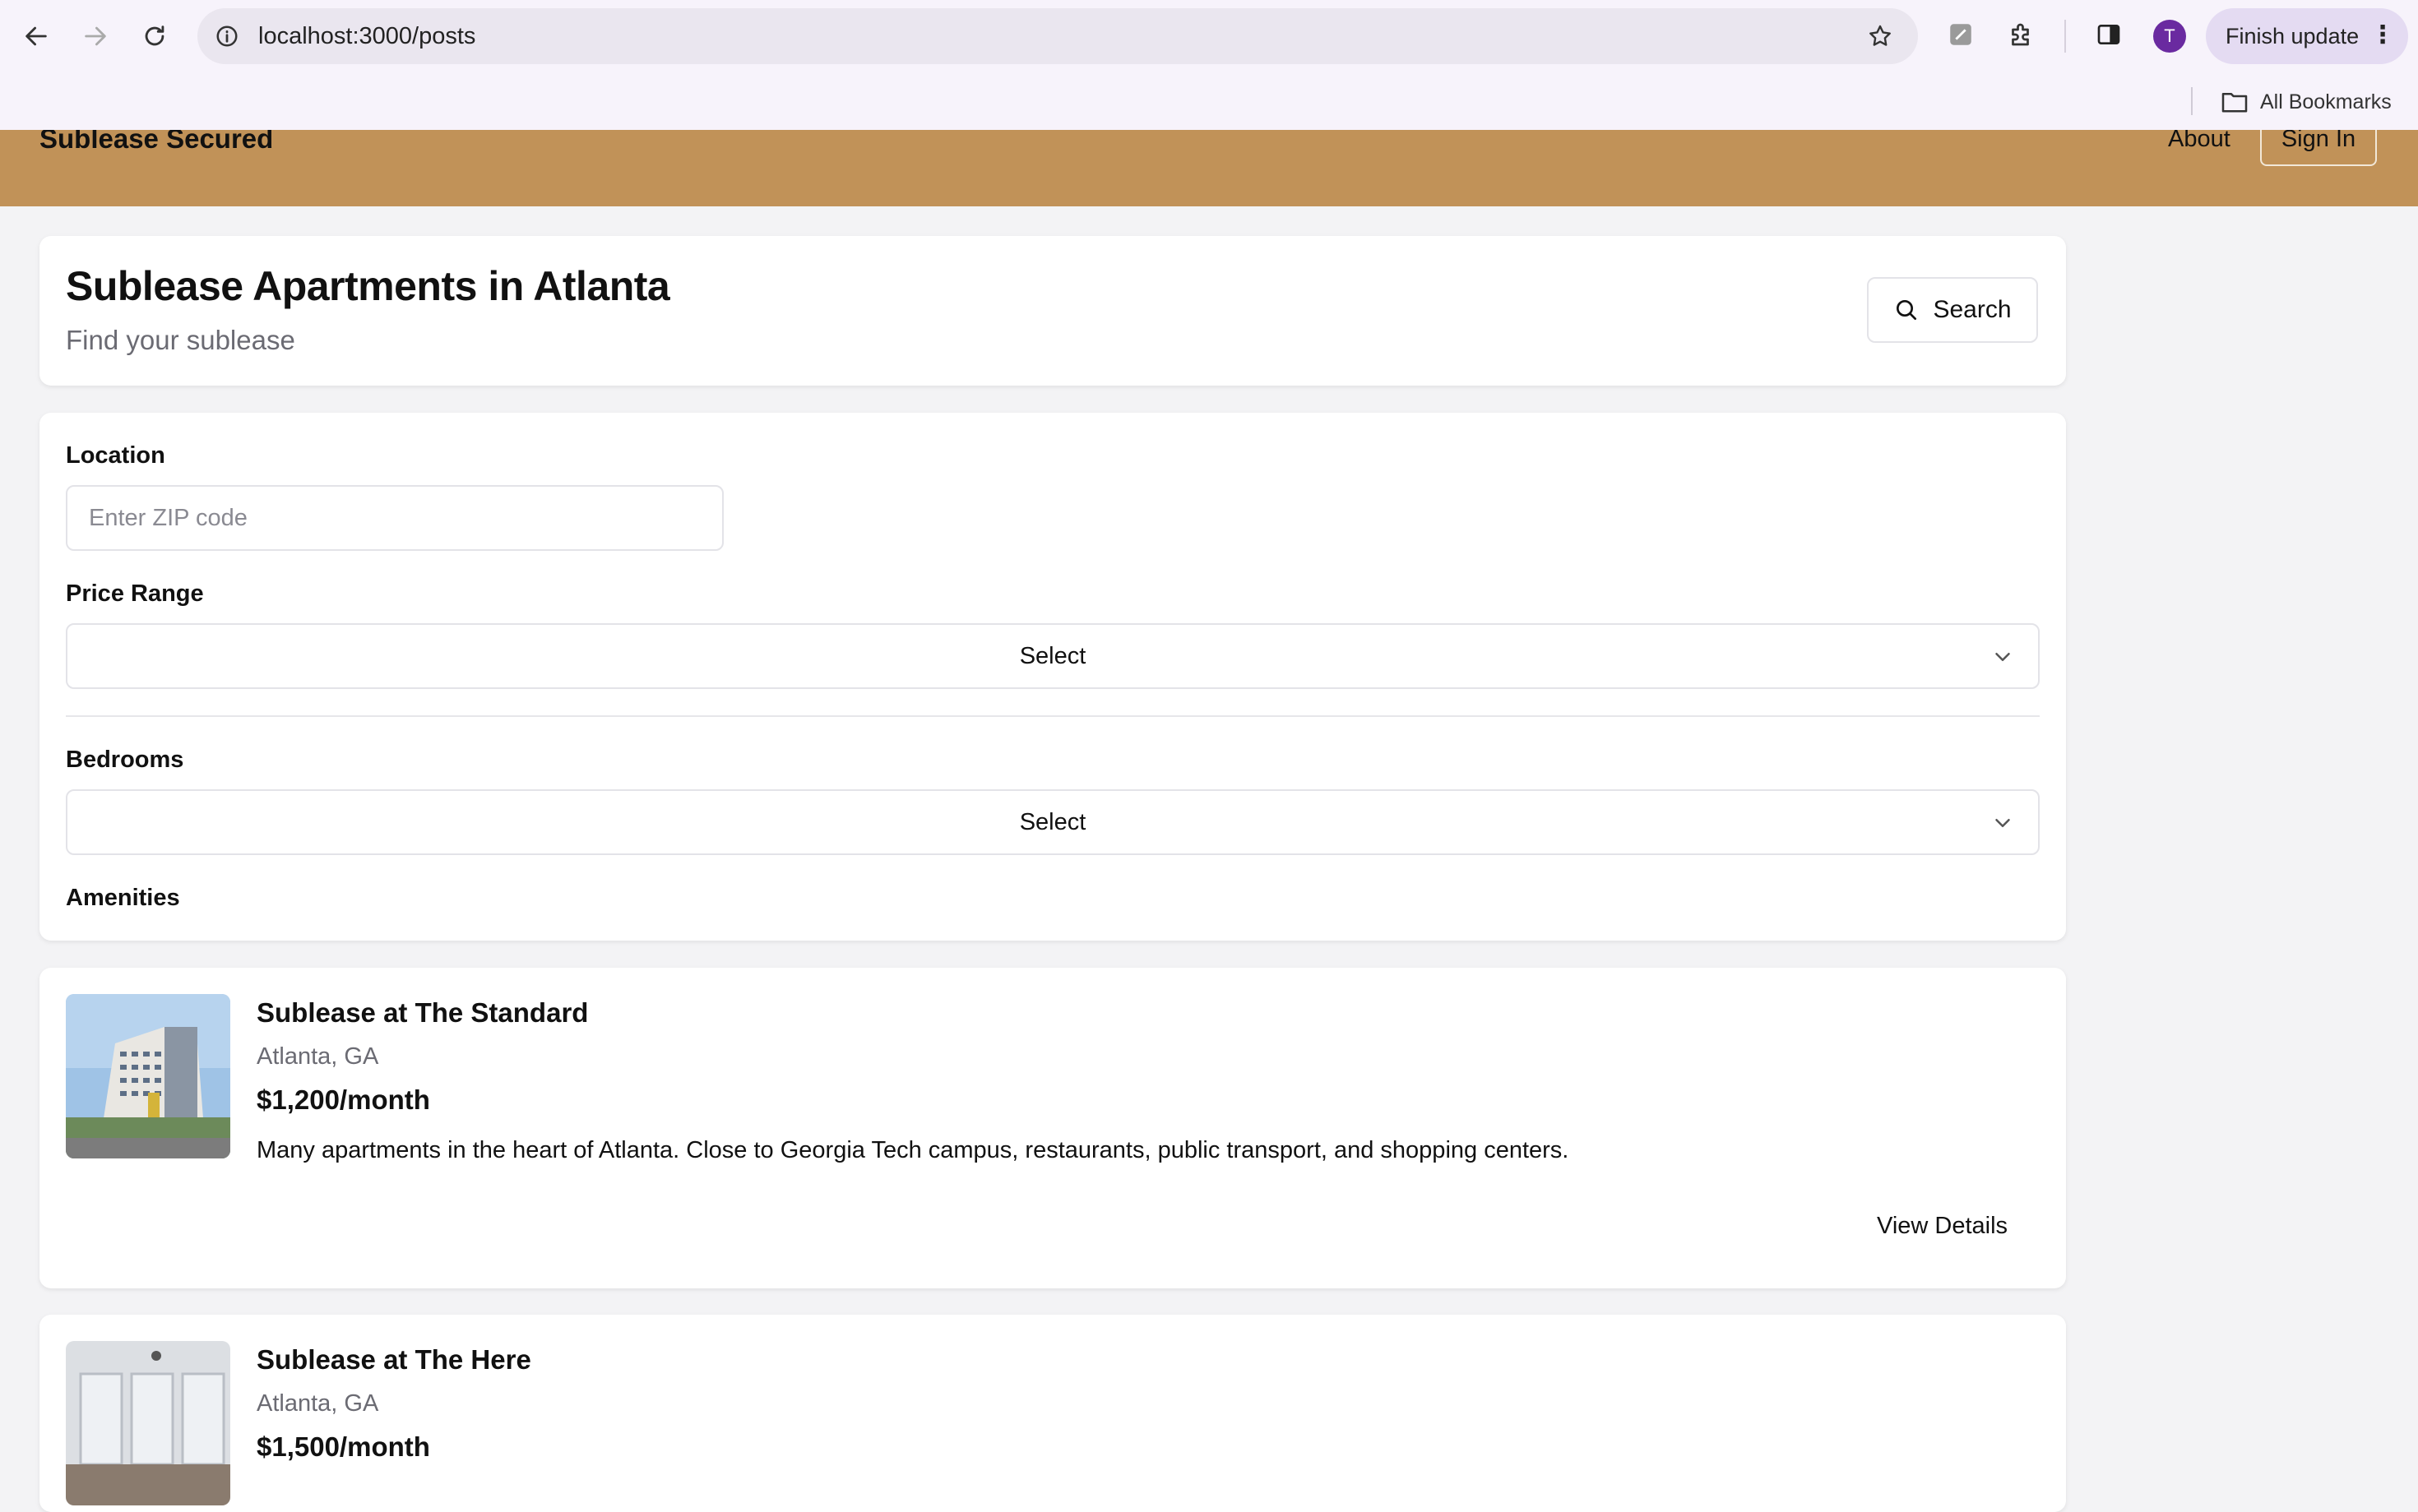 This screenshot has height=1512, width=2418. What do you see at coordinates (125, 760) in the screenshot?
I see `bedrooms-label: Bedrooms` at bounding box center [125, 760].